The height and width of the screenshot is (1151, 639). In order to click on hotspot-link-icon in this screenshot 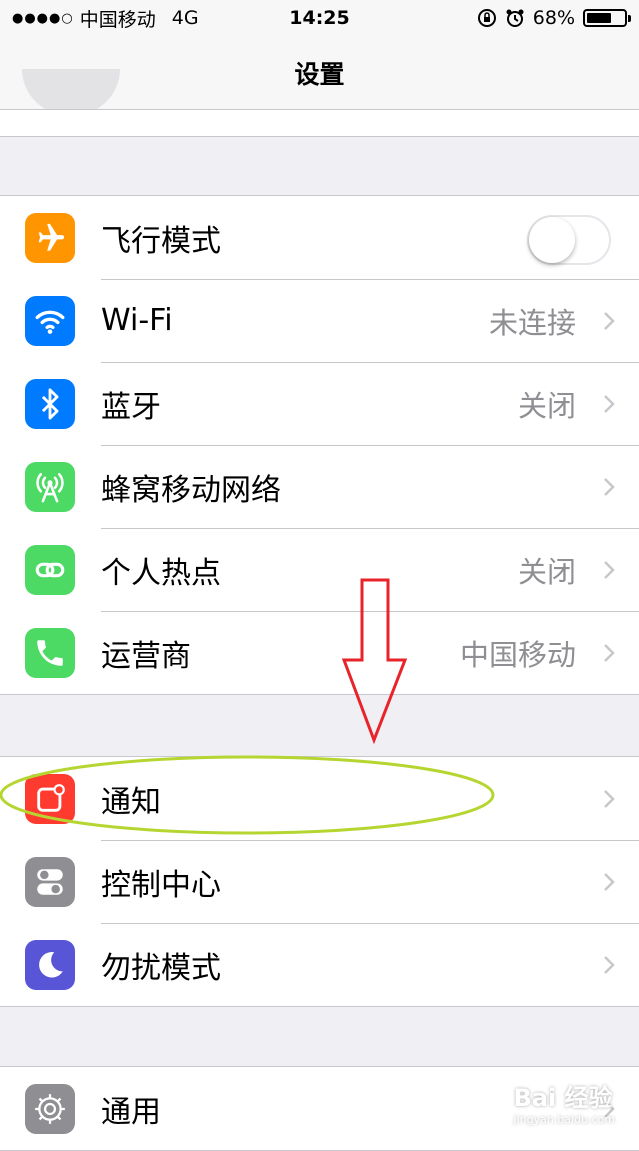, I will do `click(50, 570)`.